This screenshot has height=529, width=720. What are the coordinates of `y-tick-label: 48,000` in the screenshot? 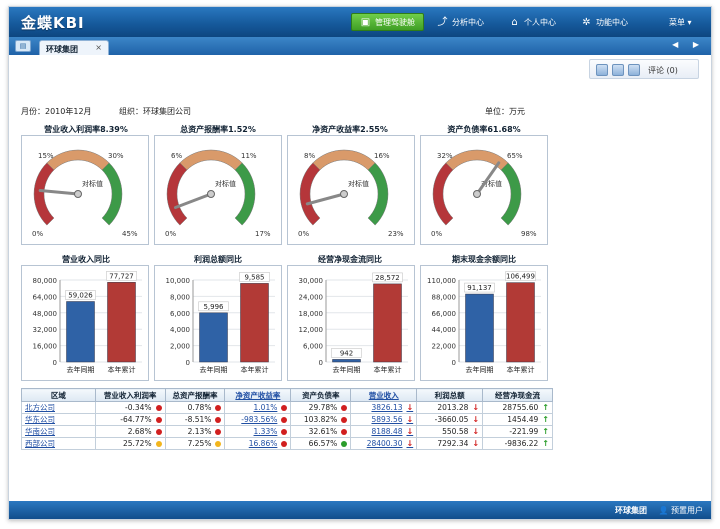 It's located at (45, 314).